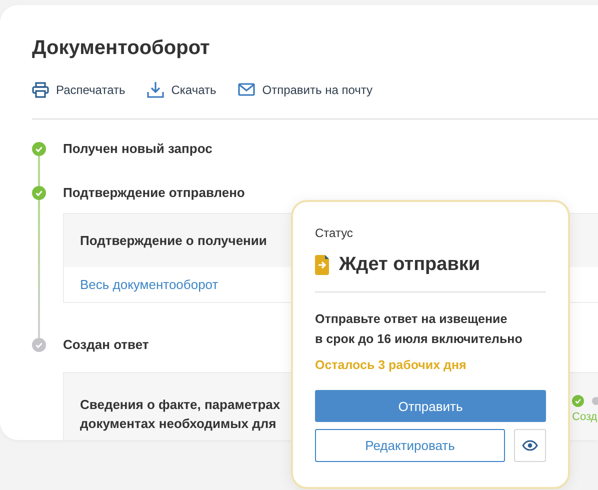  Describe the element at coordinates (419, 329) in the screenshot. I see `status-message: Отправьте ответ на извещение в срок до 16 июля включительно` at that location.